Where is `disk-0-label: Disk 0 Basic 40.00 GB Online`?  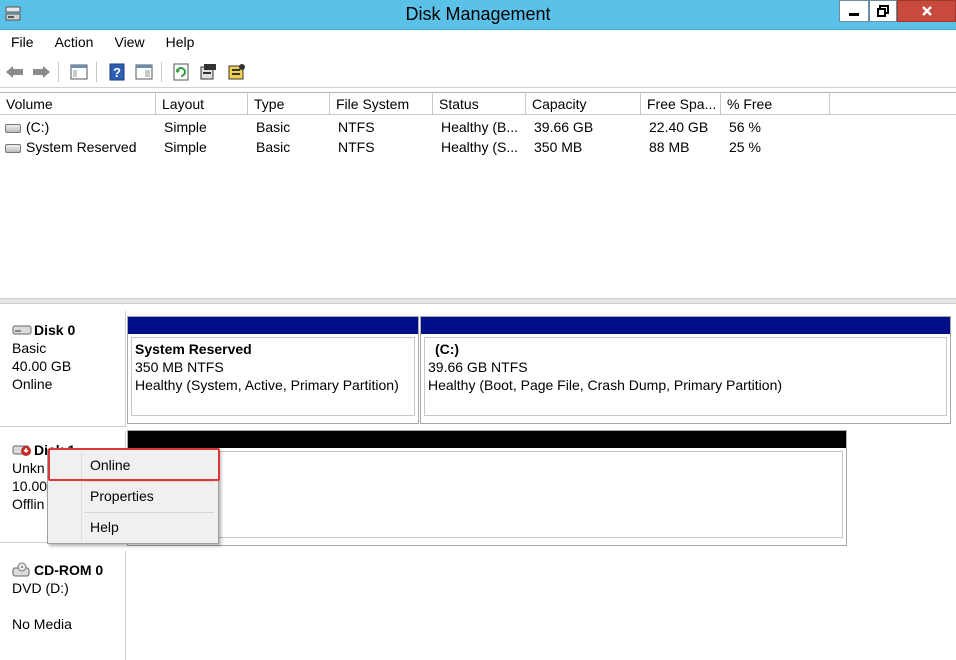
disk-0-label: Disk 0 Basic 40.00 GB Online is located at coordinates (63, 369).